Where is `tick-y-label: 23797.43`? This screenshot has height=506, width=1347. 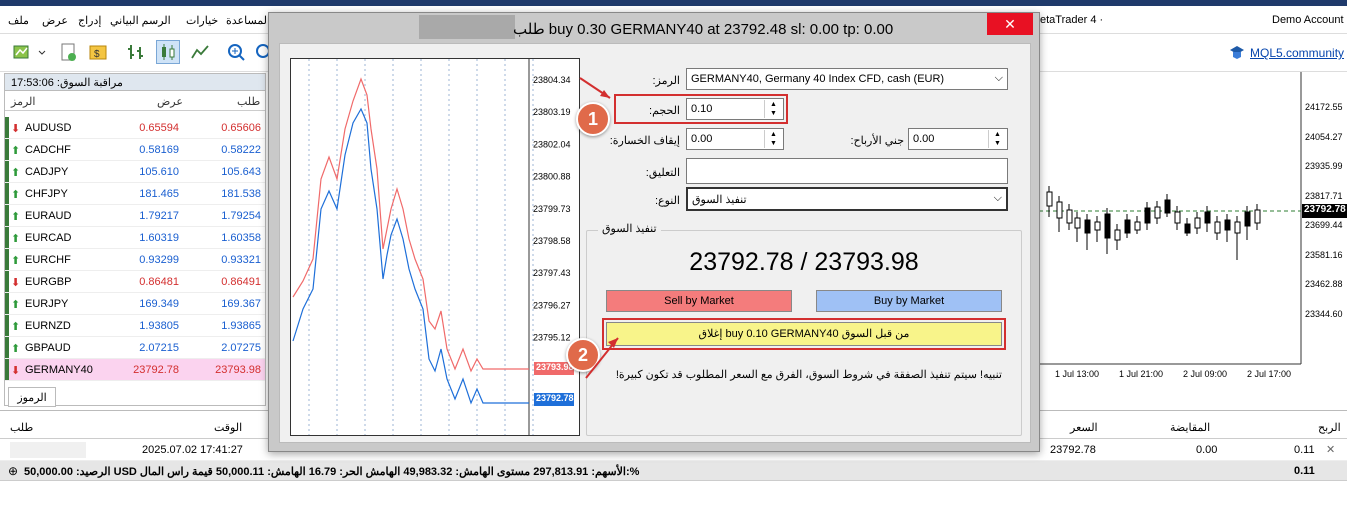
tick-y-label: 23797.43 is located at coordinates (552, 273).